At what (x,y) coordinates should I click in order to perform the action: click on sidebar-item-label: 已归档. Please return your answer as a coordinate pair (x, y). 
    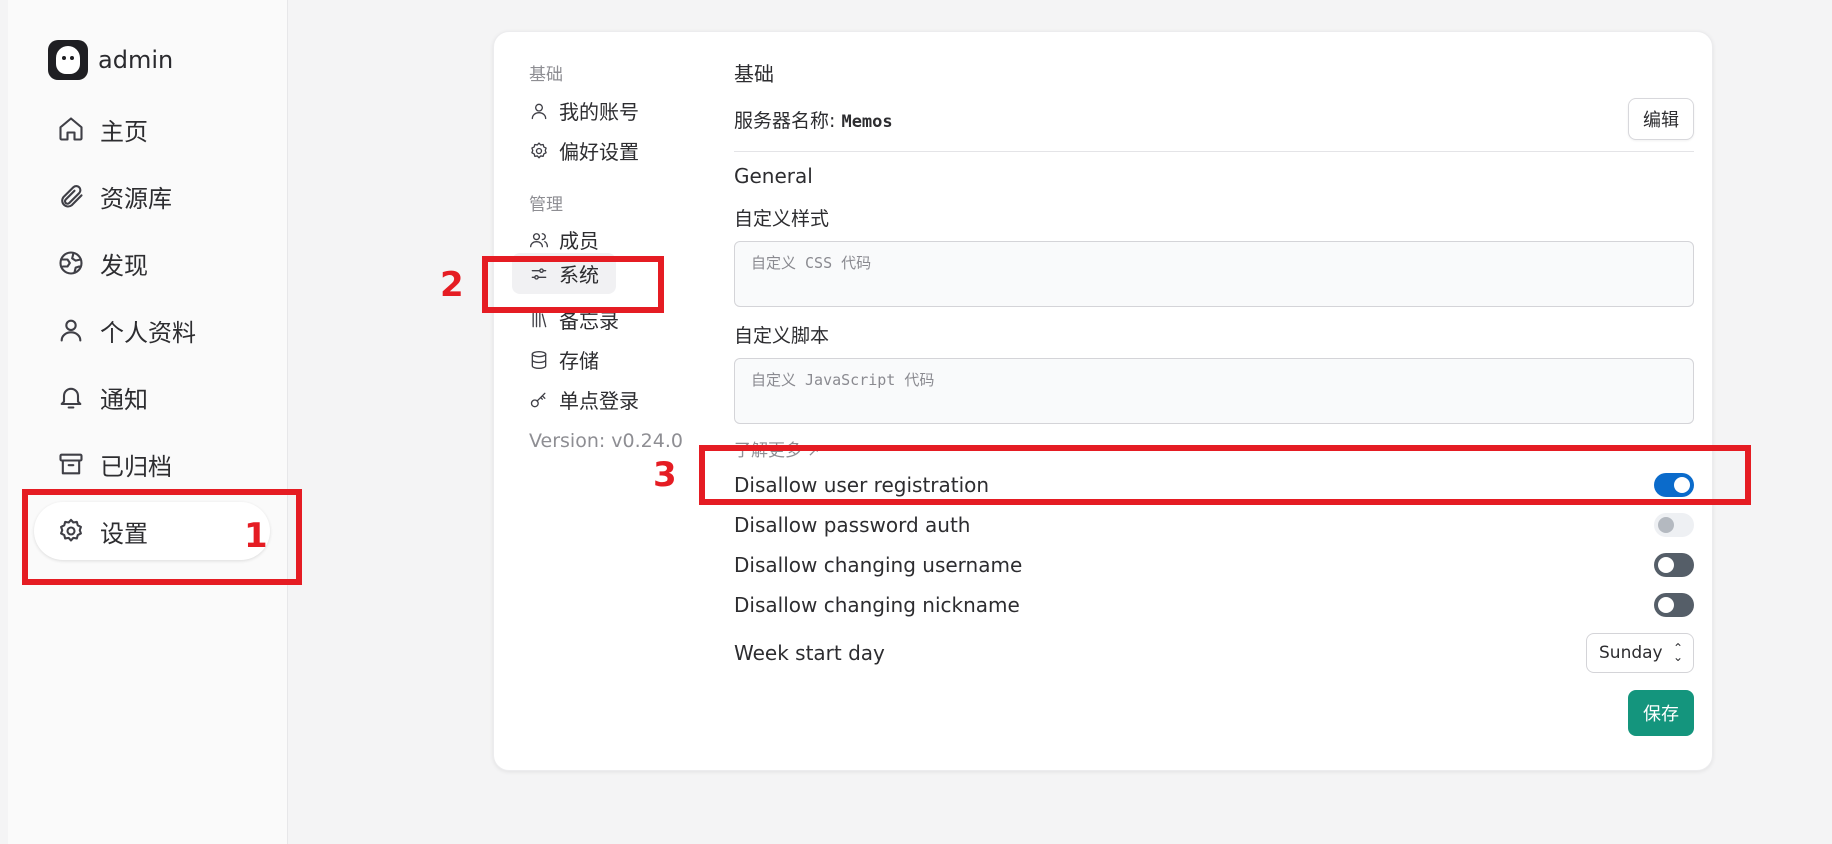
    Looking at the image, I should click on (136, 466).